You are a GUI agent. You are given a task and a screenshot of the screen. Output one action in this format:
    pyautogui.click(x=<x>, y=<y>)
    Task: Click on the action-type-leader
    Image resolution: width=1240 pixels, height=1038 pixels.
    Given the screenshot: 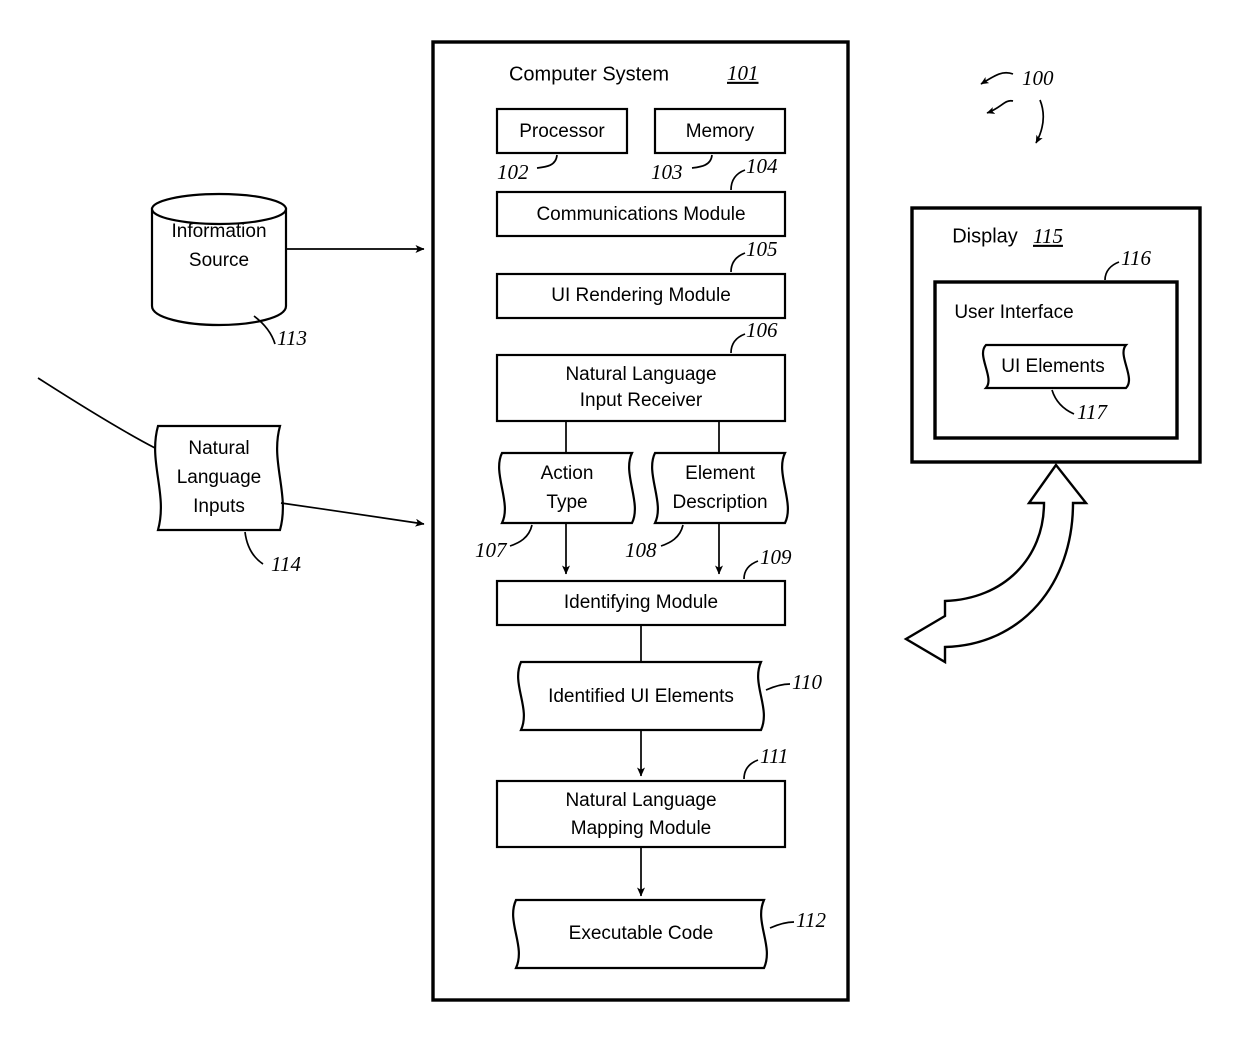 What is the action you would take?
    pyautogui.click(x=521, y=535)
    